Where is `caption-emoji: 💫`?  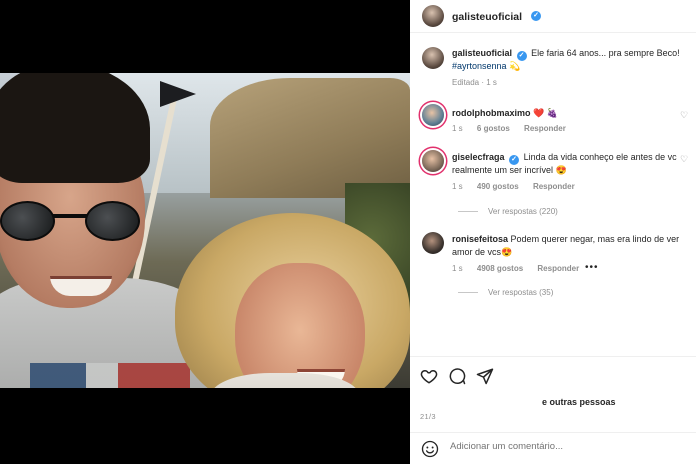
caption-emoji: 💫 is located at coordinates (515, 66).